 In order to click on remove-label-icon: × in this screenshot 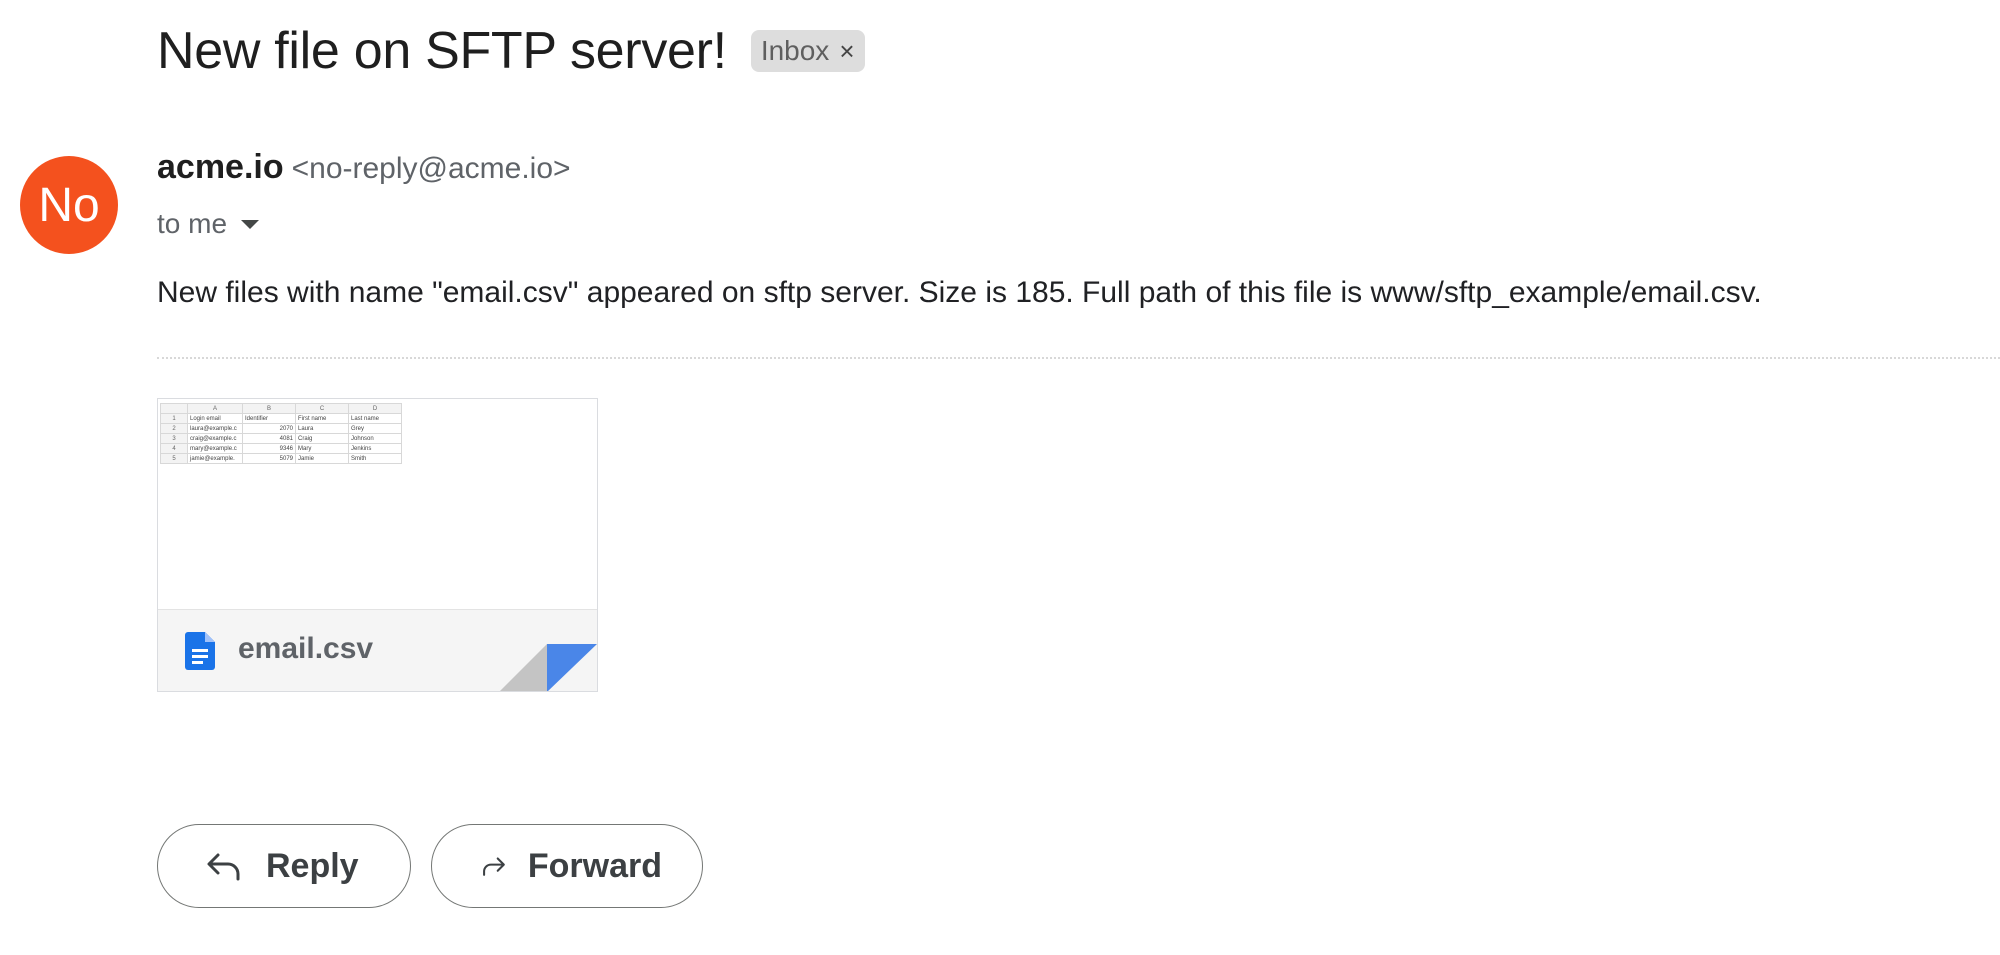, I will do `click(846, 51)`.